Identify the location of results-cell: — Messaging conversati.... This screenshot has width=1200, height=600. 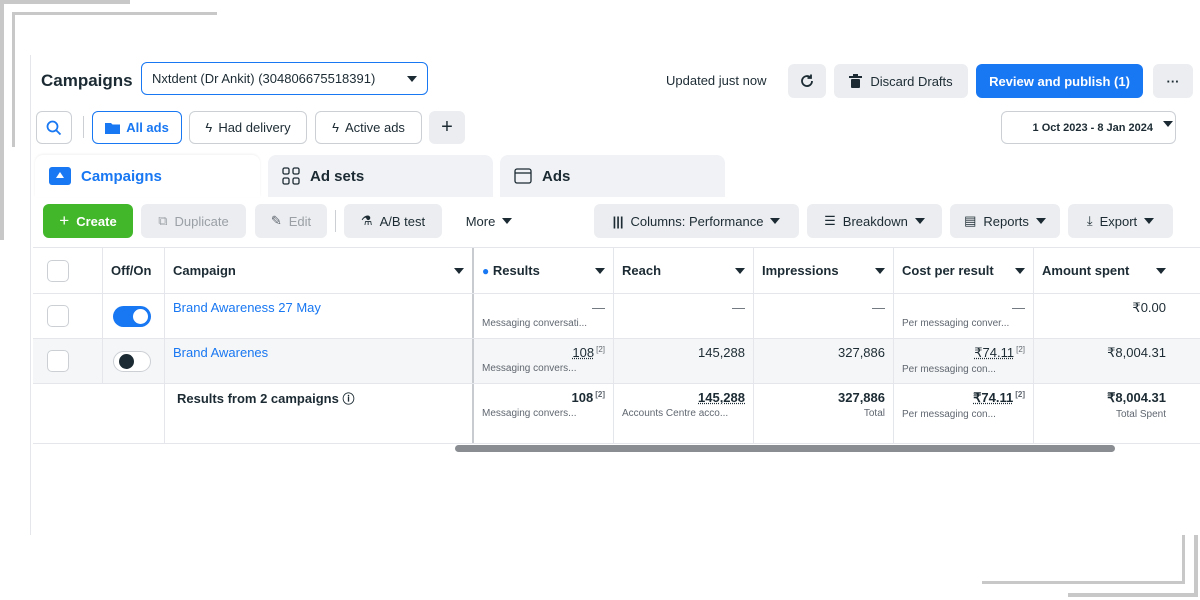
(544, 316).